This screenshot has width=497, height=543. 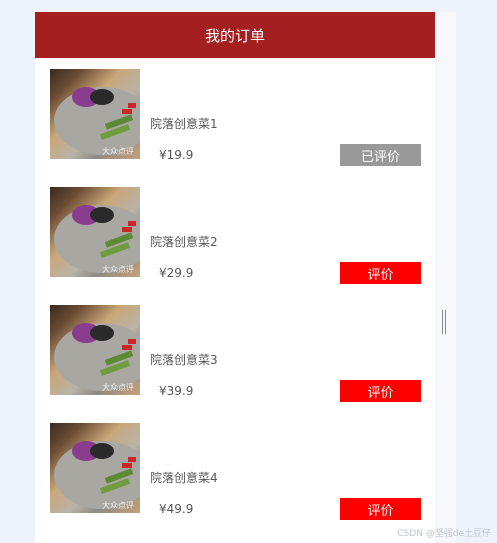 I want to click on dish-price: ¥49.9, so click(x=176, y=509).